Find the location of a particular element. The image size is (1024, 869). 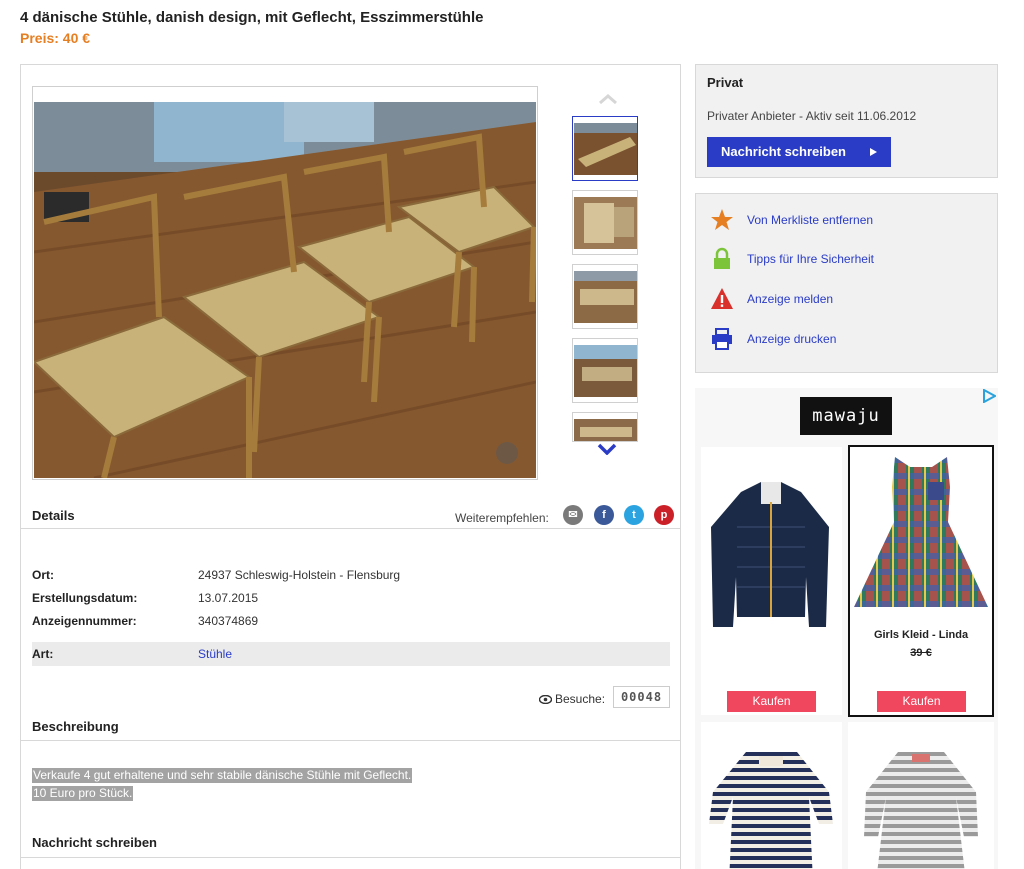

share-label: Weiterempfehlen: is located at coordinates (502, 518).